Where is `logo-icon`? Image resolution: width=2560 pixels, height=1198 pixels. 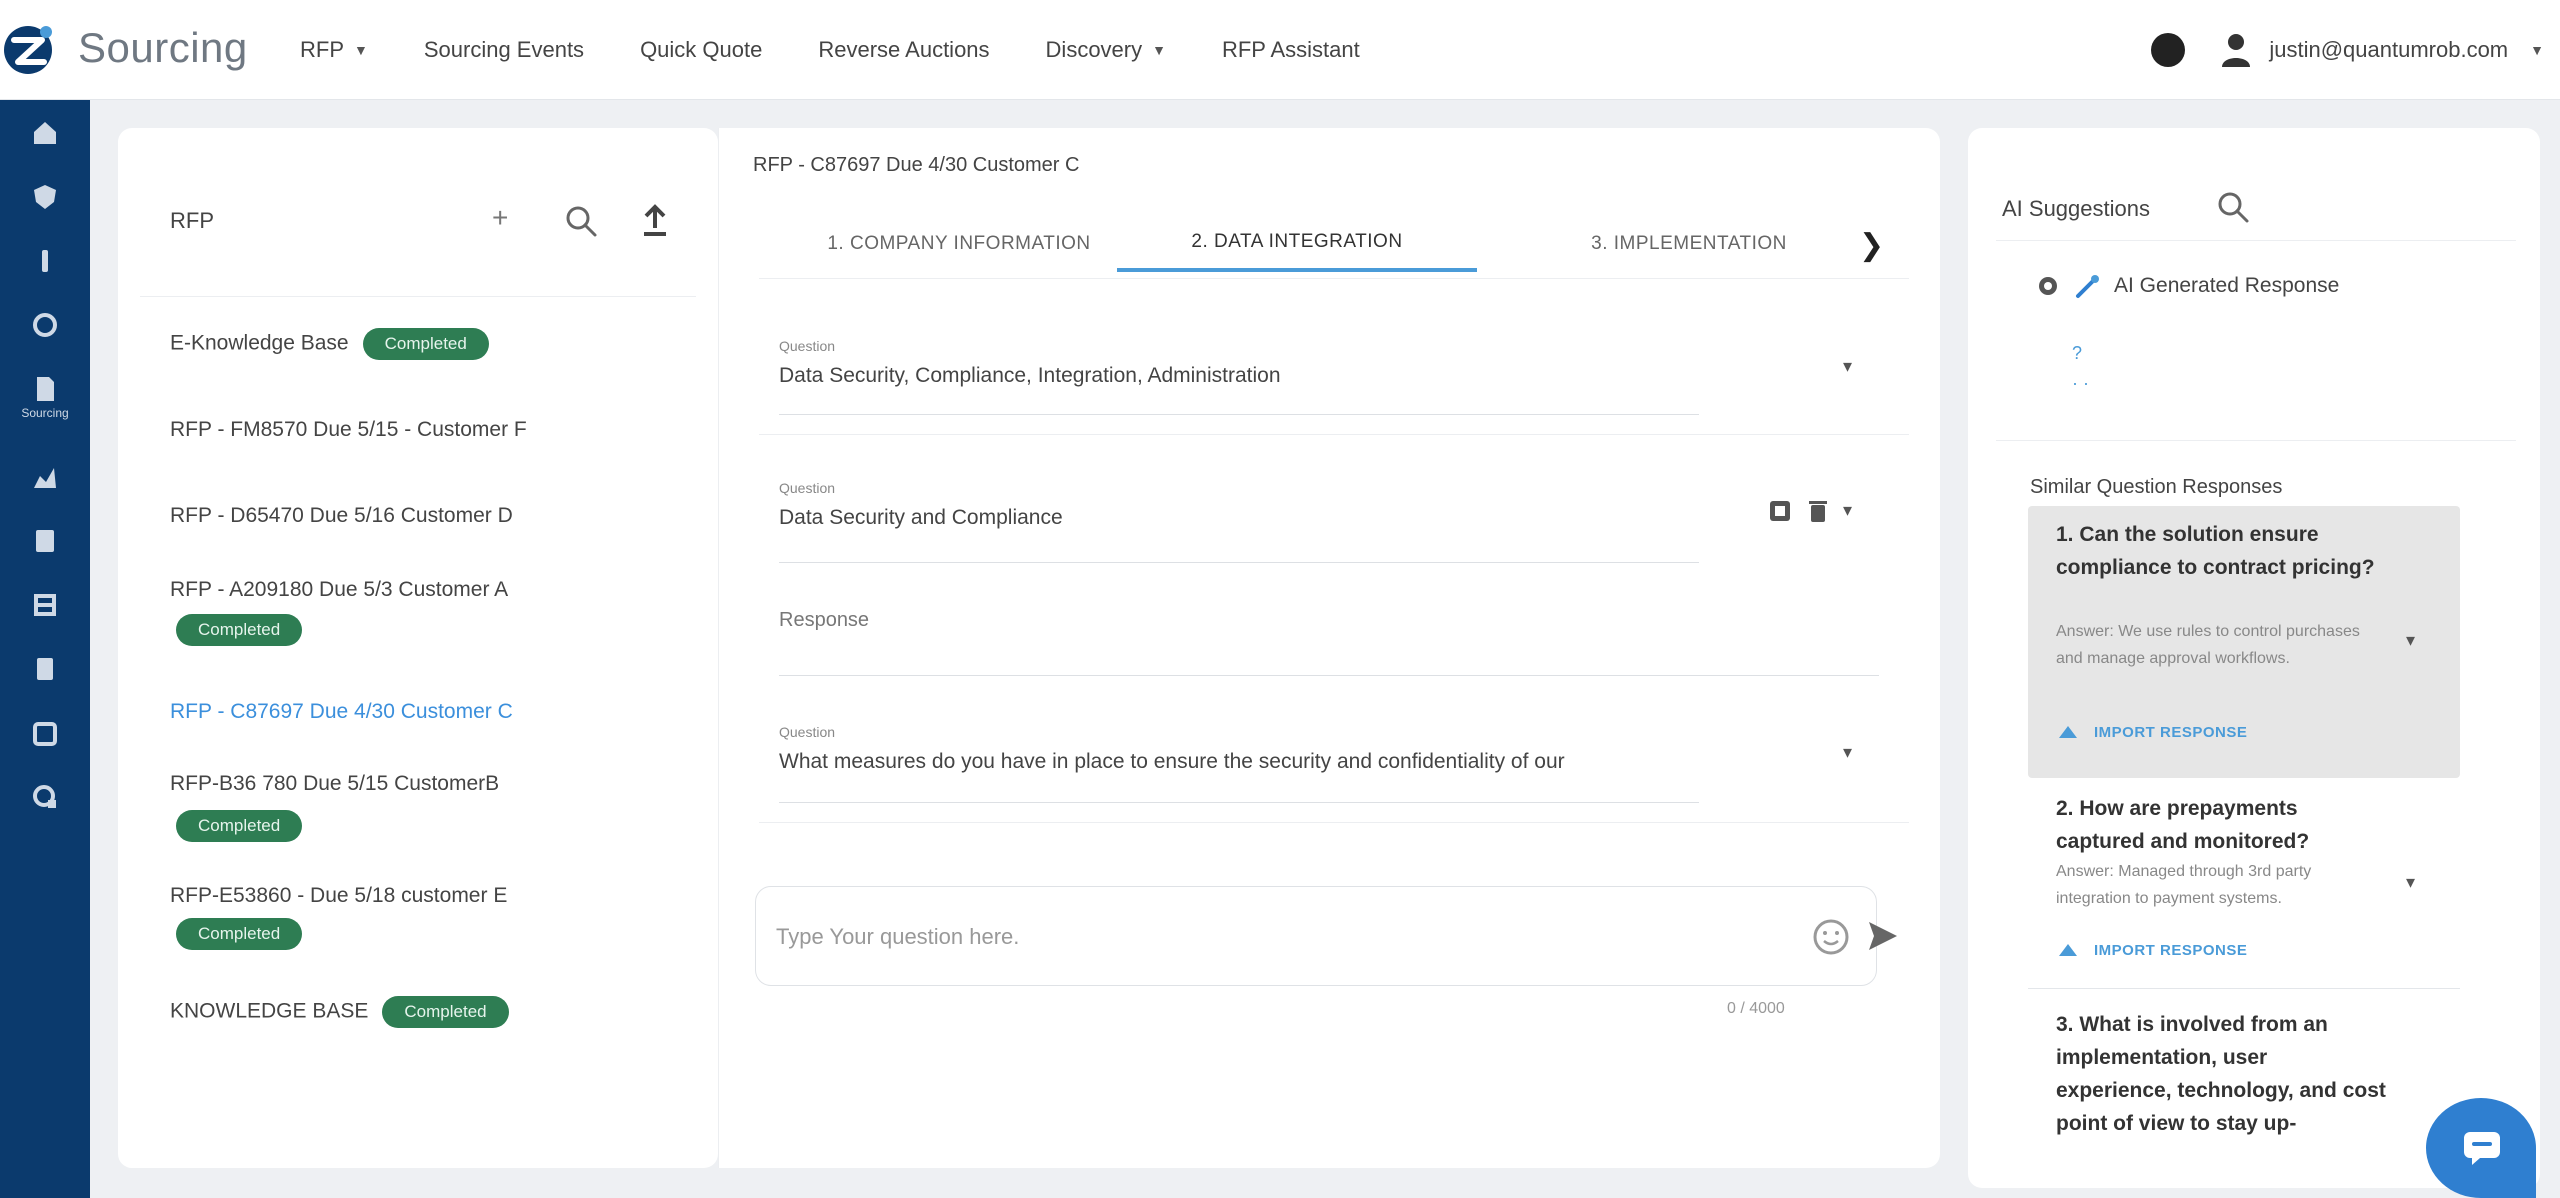
logo-icon is located at coordinates (31, 49).